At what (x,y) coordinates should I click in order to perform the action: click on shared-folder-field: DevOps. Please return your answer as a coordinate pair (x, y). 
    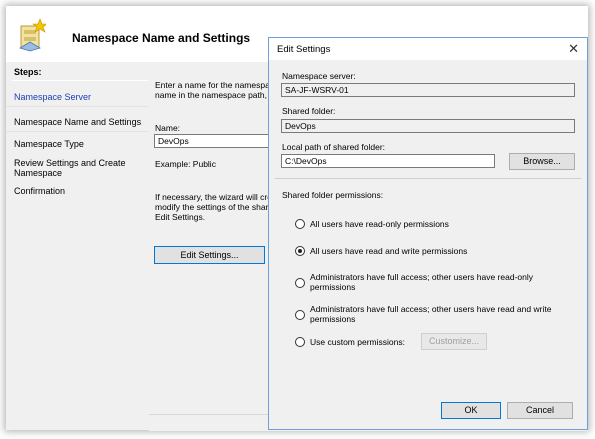
    Looking at the image, I should click on (428, 126).